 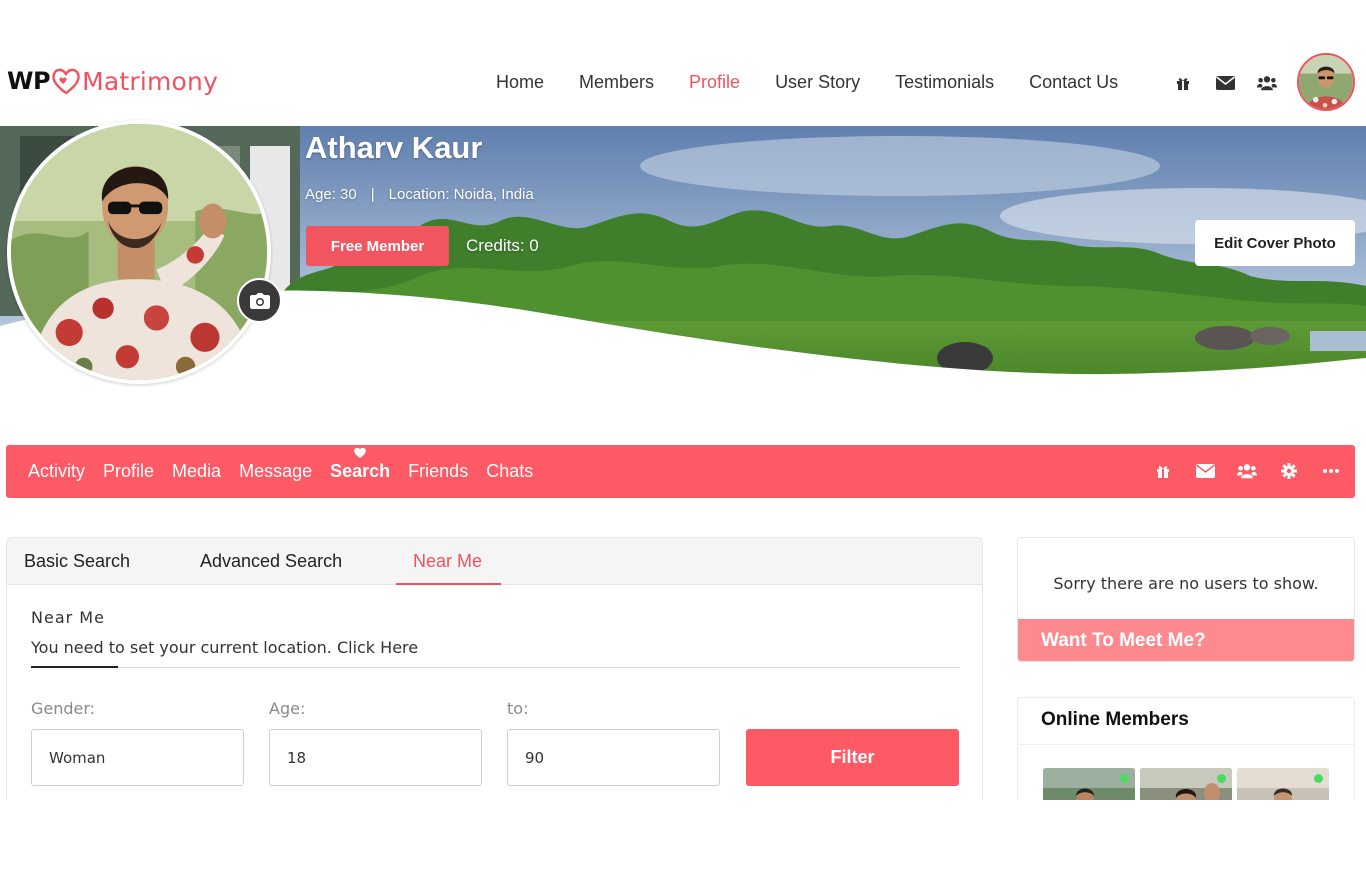 What do you see at coordinates (394, 147) in the screenshot?
I see `profile-name: Atharv Kaur` at bounding box center [394, 147].